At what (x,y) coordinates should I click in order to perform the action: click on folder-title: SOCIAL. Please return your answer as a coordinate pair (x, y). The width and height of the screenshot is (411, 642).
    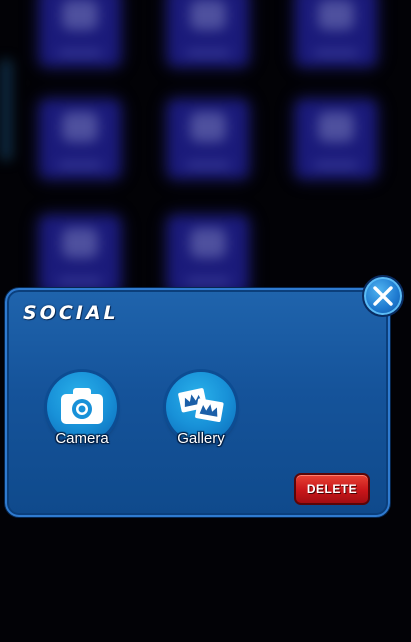
    Looking at the image, I should click on (71, 313).